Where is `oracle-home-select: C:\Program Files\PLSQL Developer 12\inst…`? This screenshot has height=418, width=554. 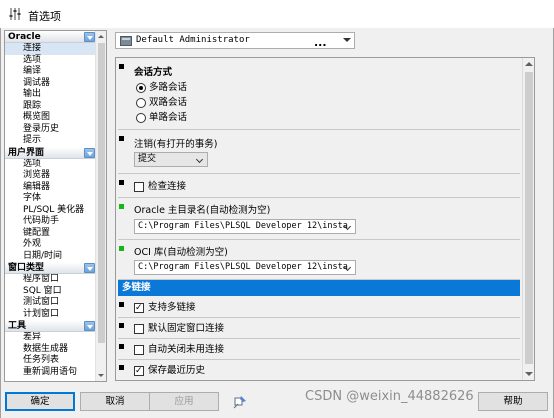 oracle-home-select: C:\Program Files\PLSQL Developer 12\inst… is located at coordinates (245, 226).